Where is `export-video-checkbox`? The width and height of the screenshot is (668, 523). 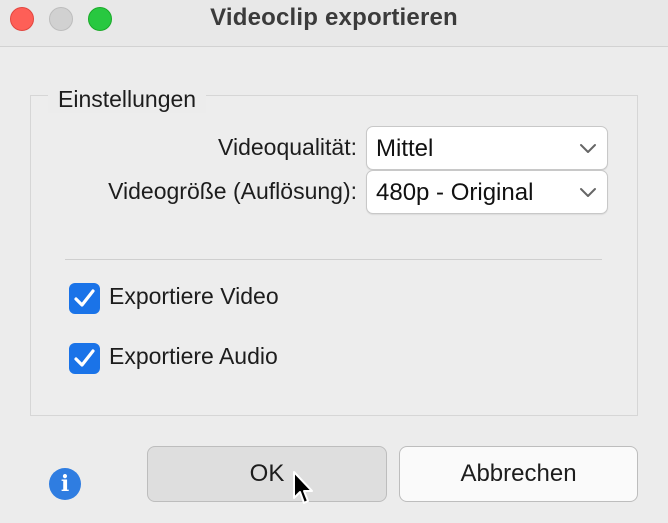 export-video-checkbox is located at coordinates (84, 298).